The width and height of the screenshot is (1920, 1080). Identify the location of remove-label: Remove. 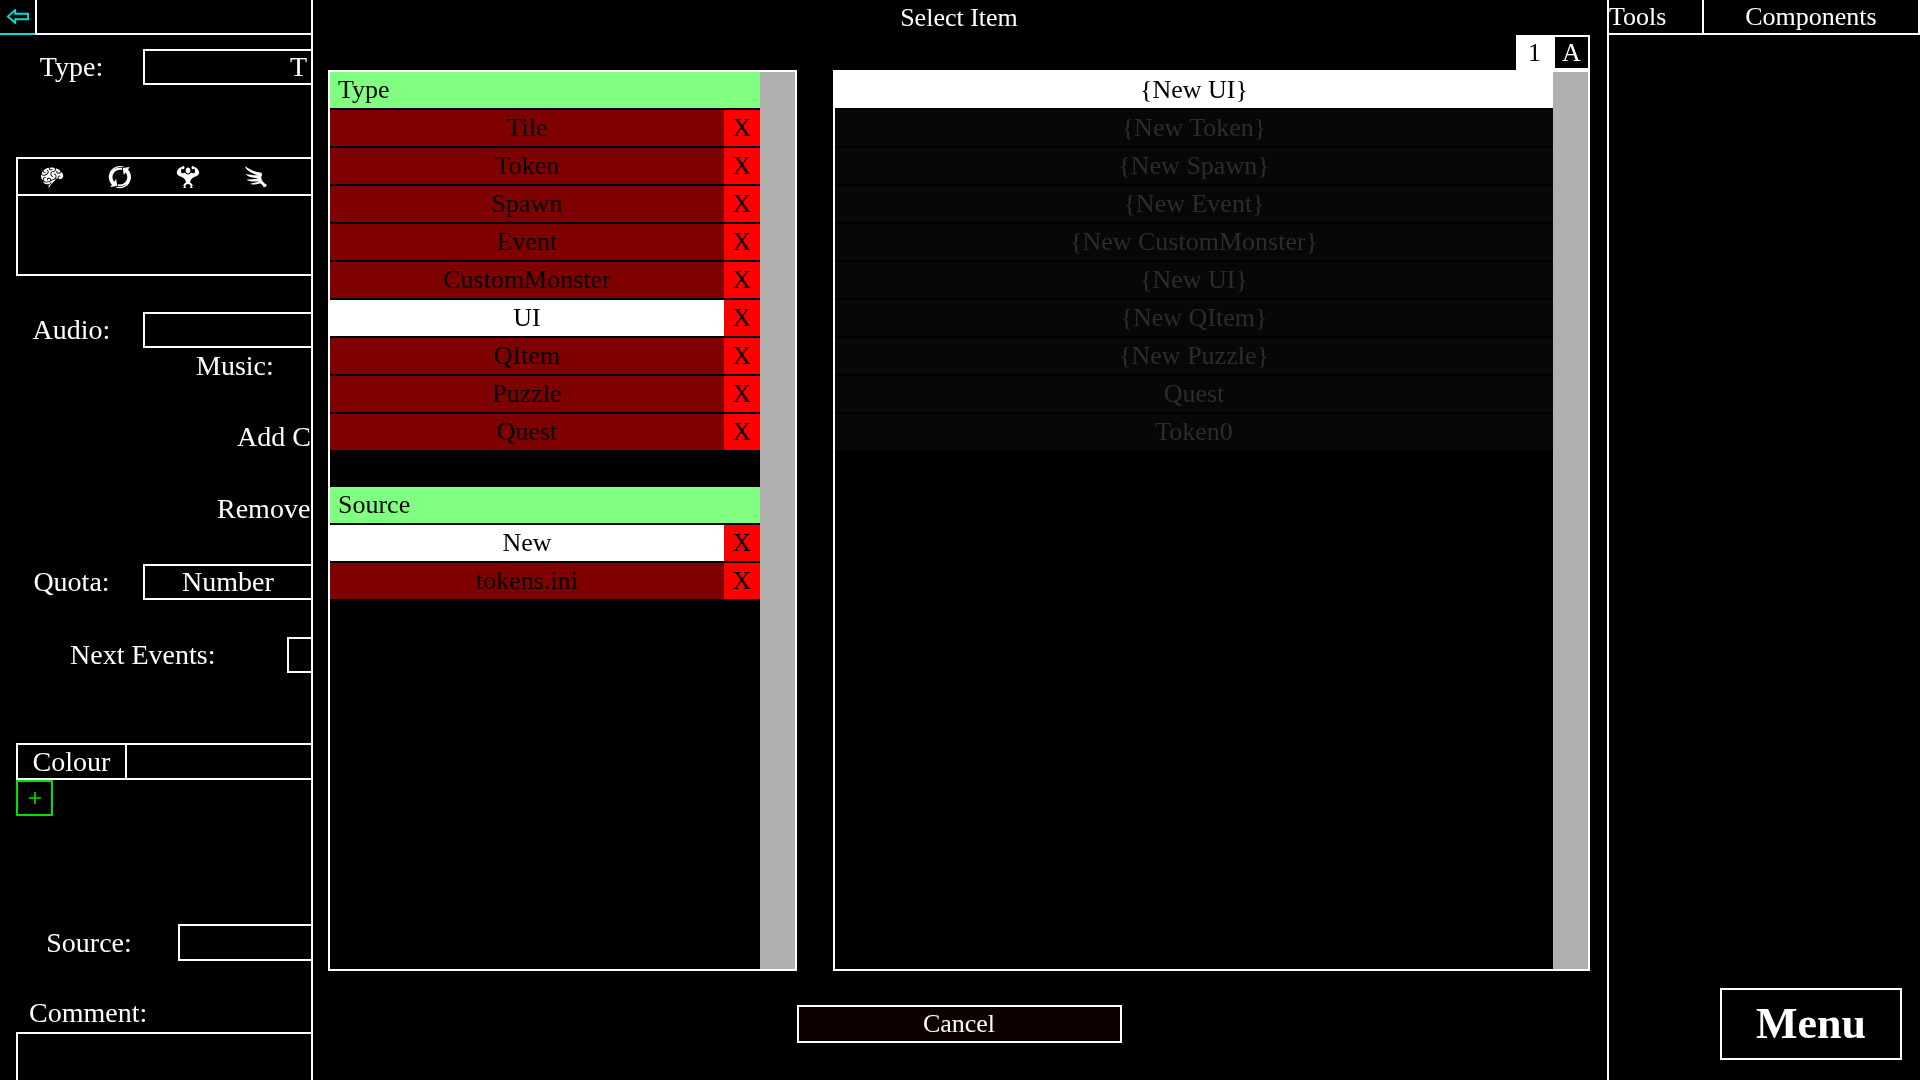
(264, 509).